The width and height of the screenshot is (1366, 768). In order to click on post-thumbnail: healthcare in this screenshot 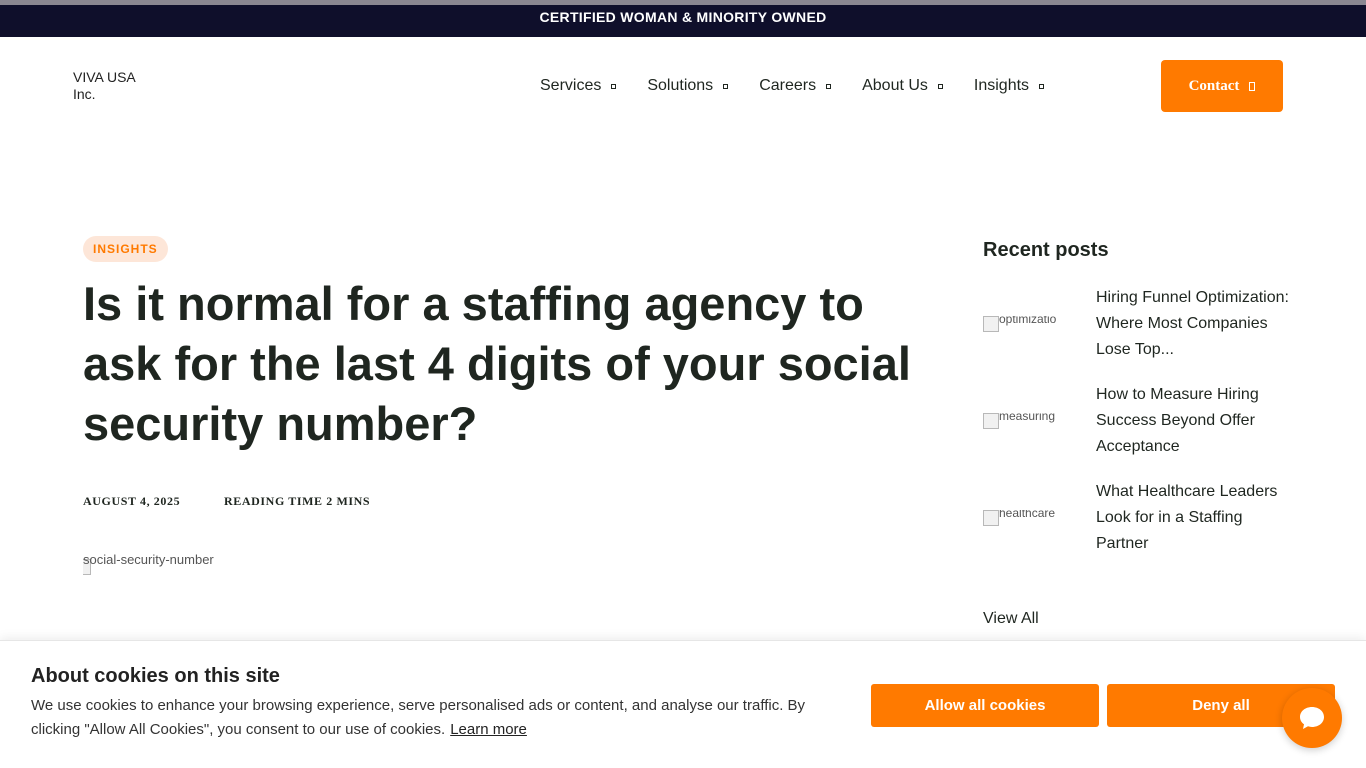, I will do `click(1033, 523)`.